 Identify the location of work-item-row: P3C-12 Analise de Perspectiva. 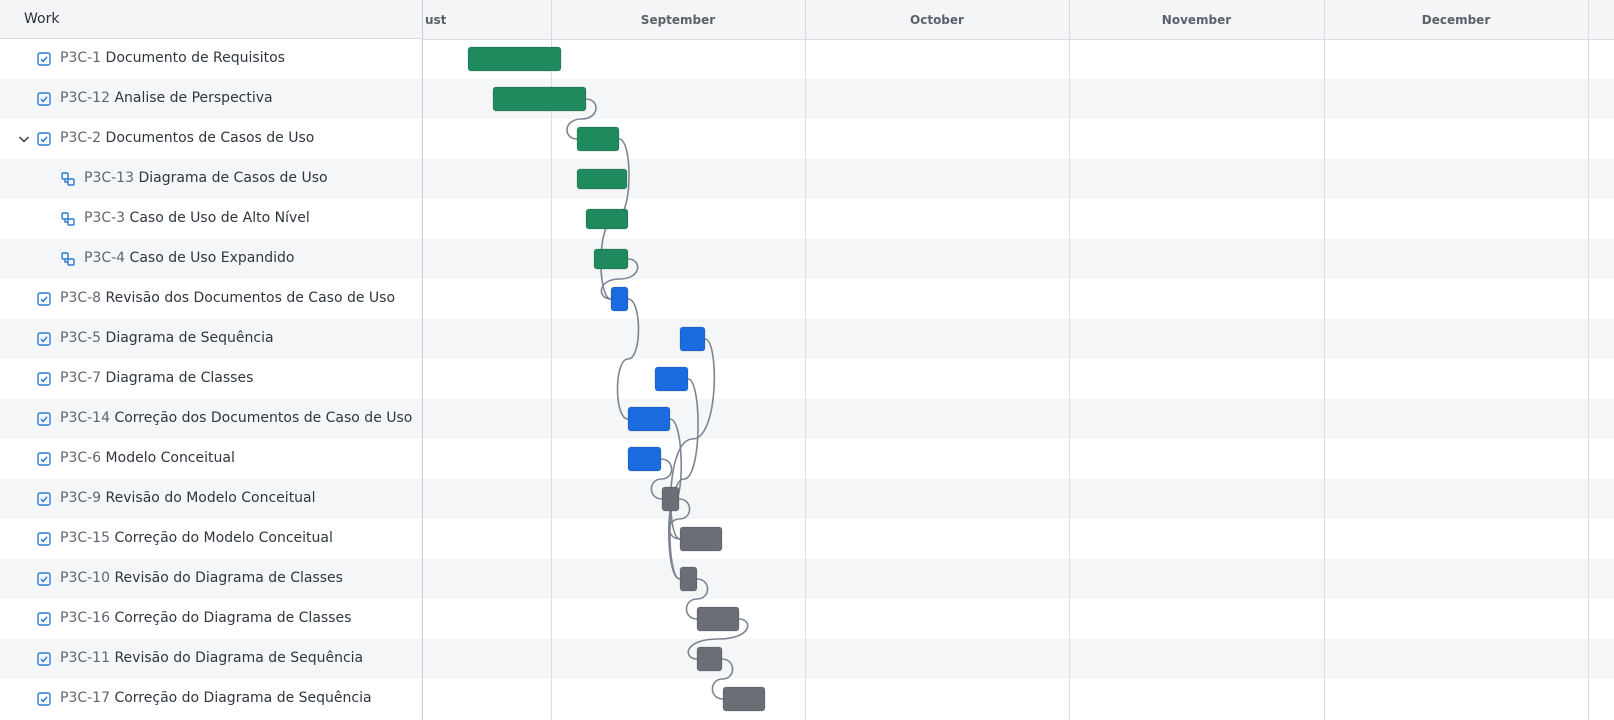
(211, 99).